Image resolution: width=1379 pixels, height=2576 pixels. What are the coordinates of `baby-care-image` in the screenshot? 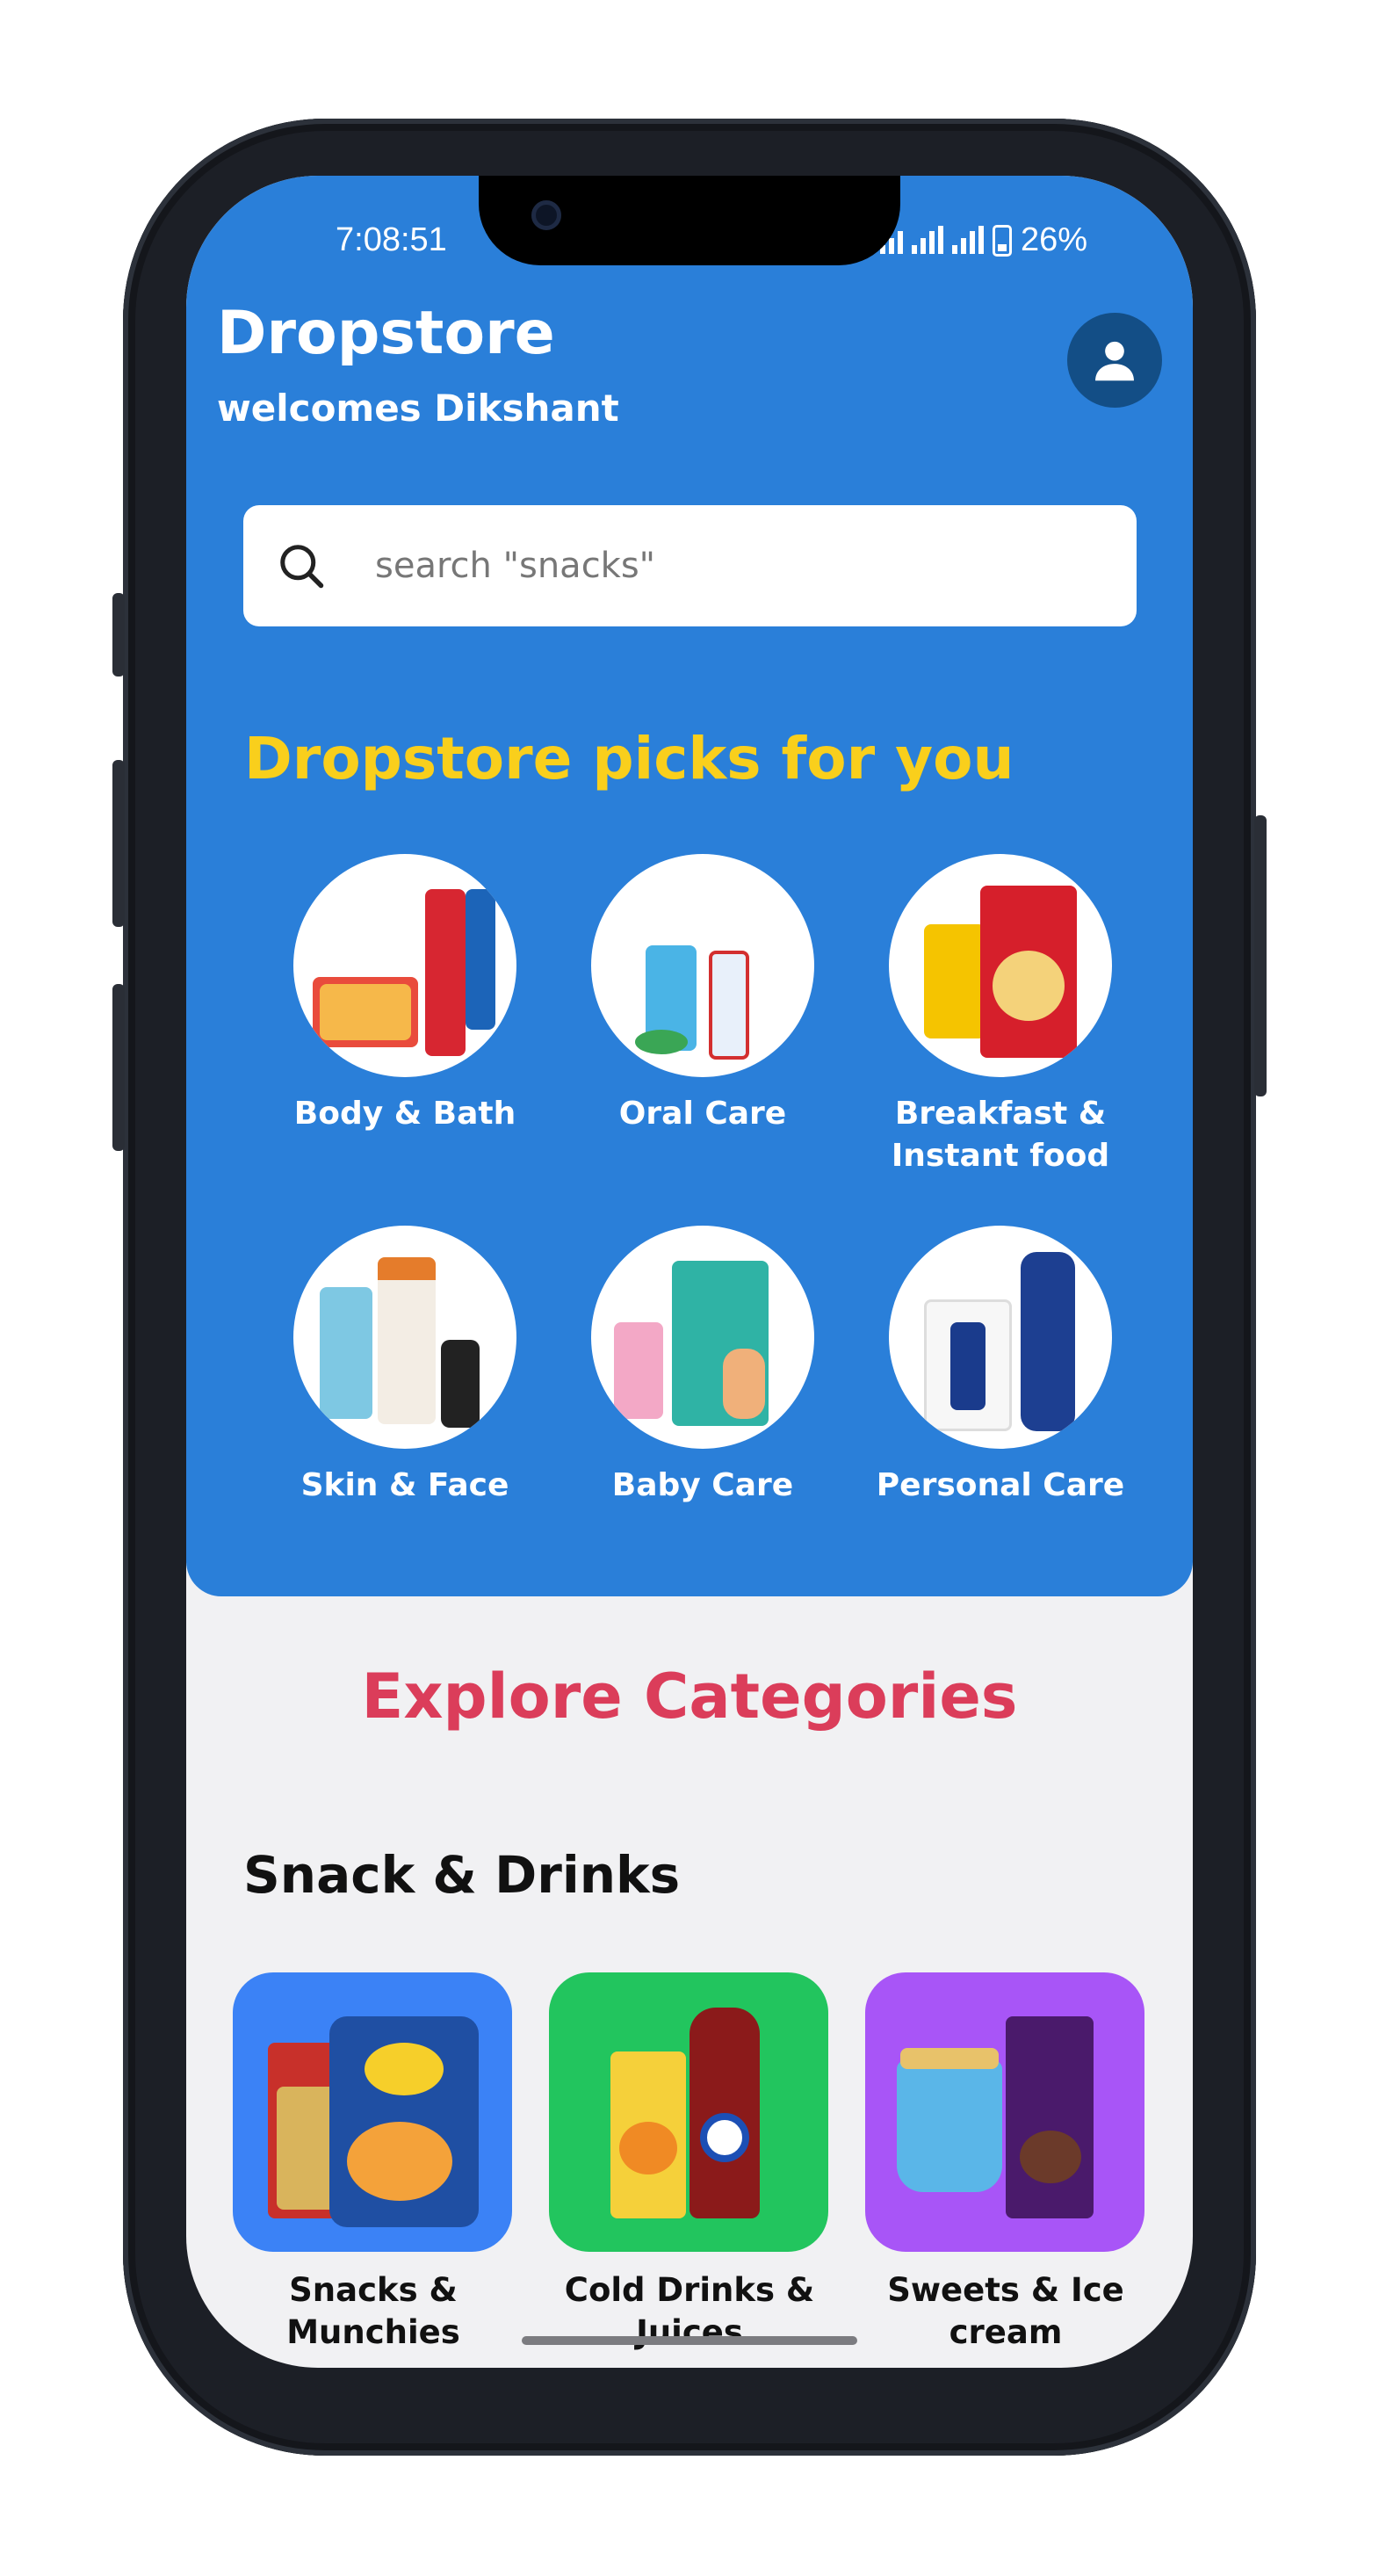 It's located at (702, 1337).